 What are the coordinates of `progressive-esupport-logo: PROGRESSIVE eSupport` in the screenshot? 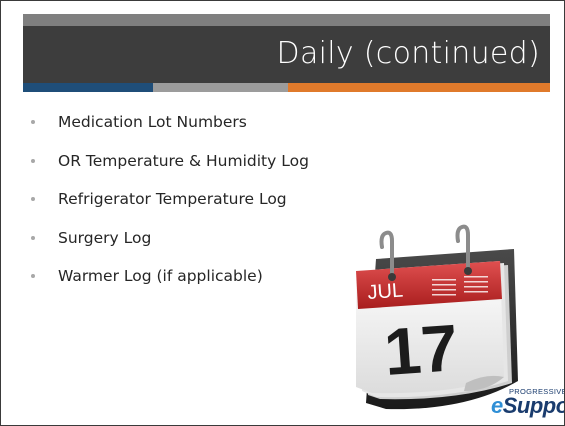 It's located at (527, 405).